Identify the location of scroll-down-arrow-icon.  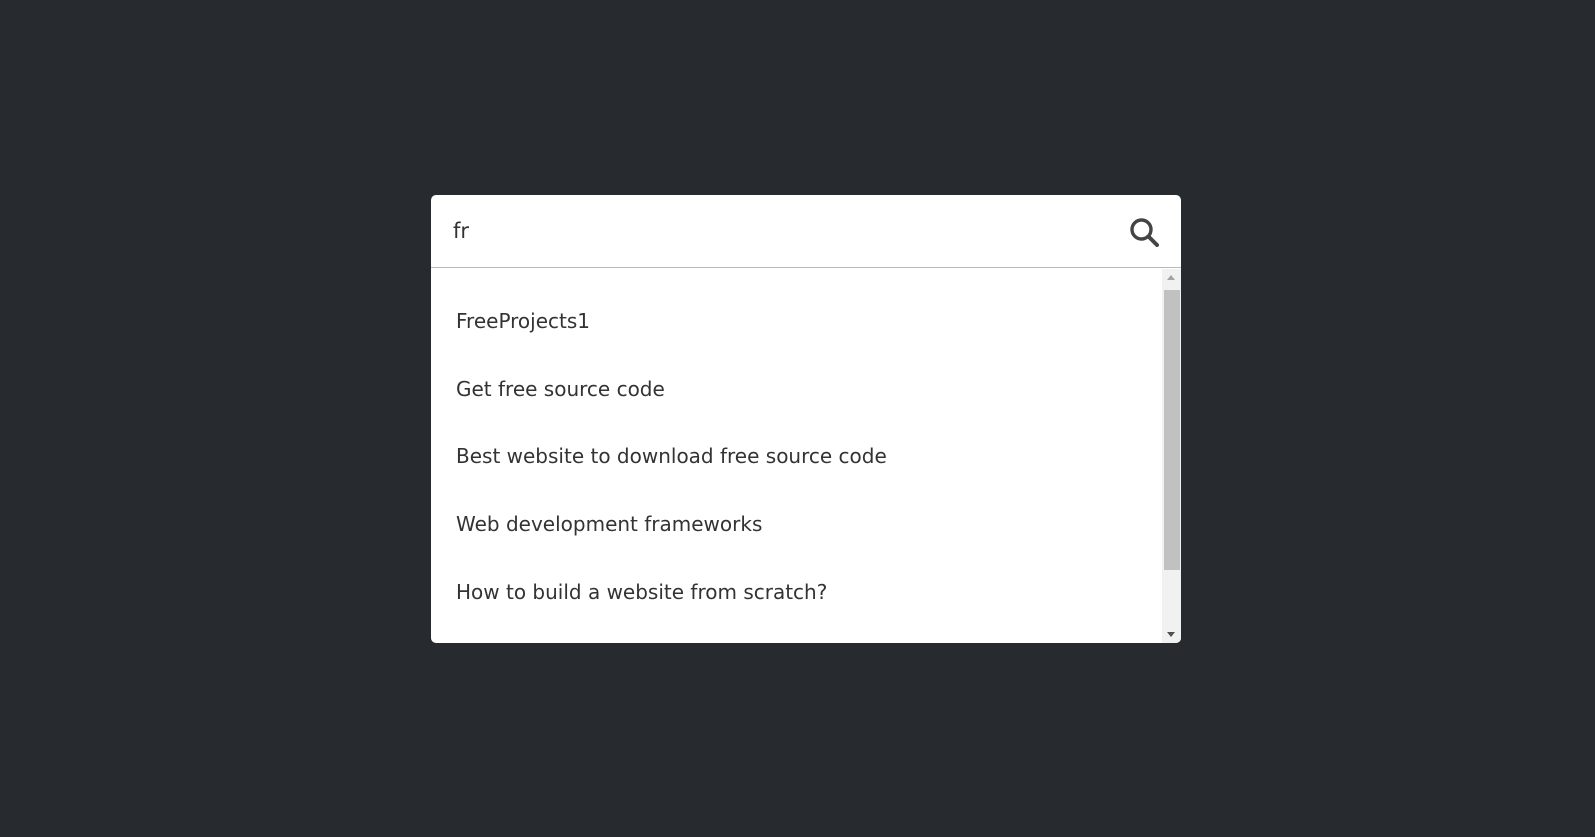
(1171, 634).